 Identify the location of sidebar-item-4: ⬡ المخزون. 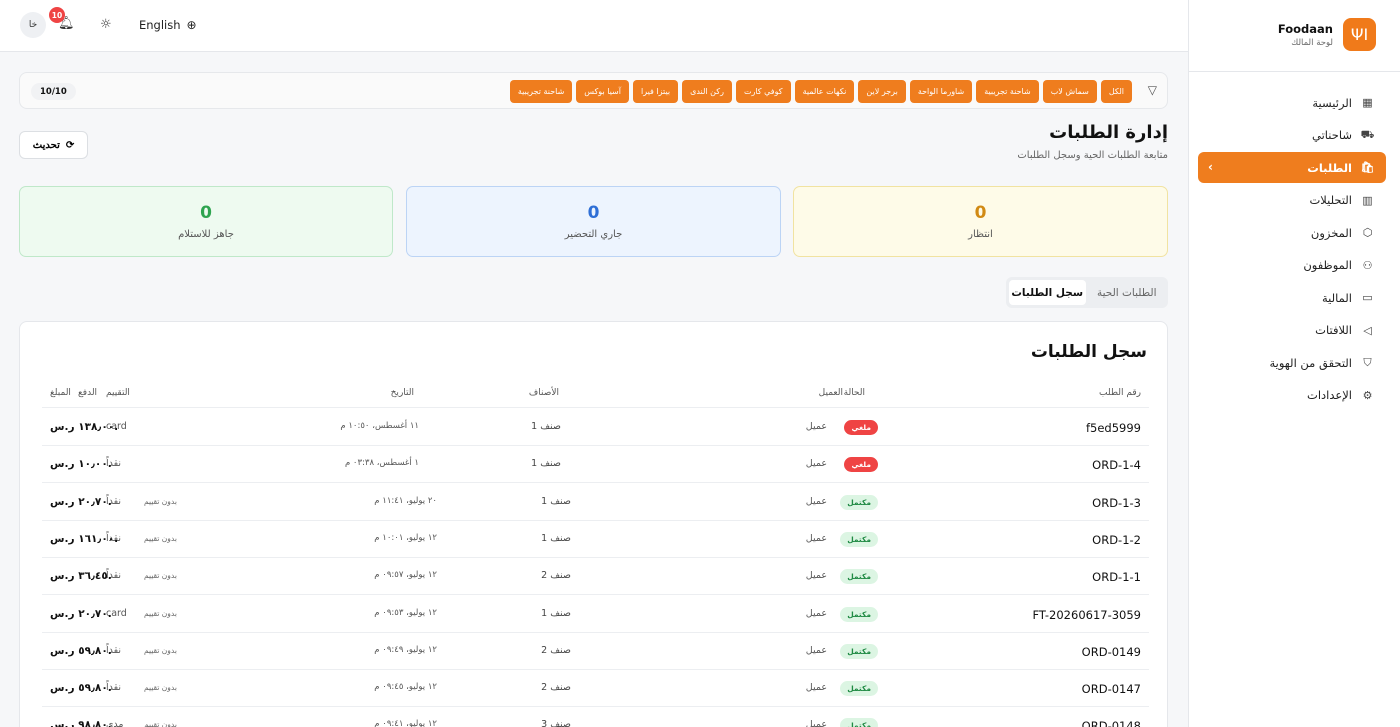
(1292, 232).